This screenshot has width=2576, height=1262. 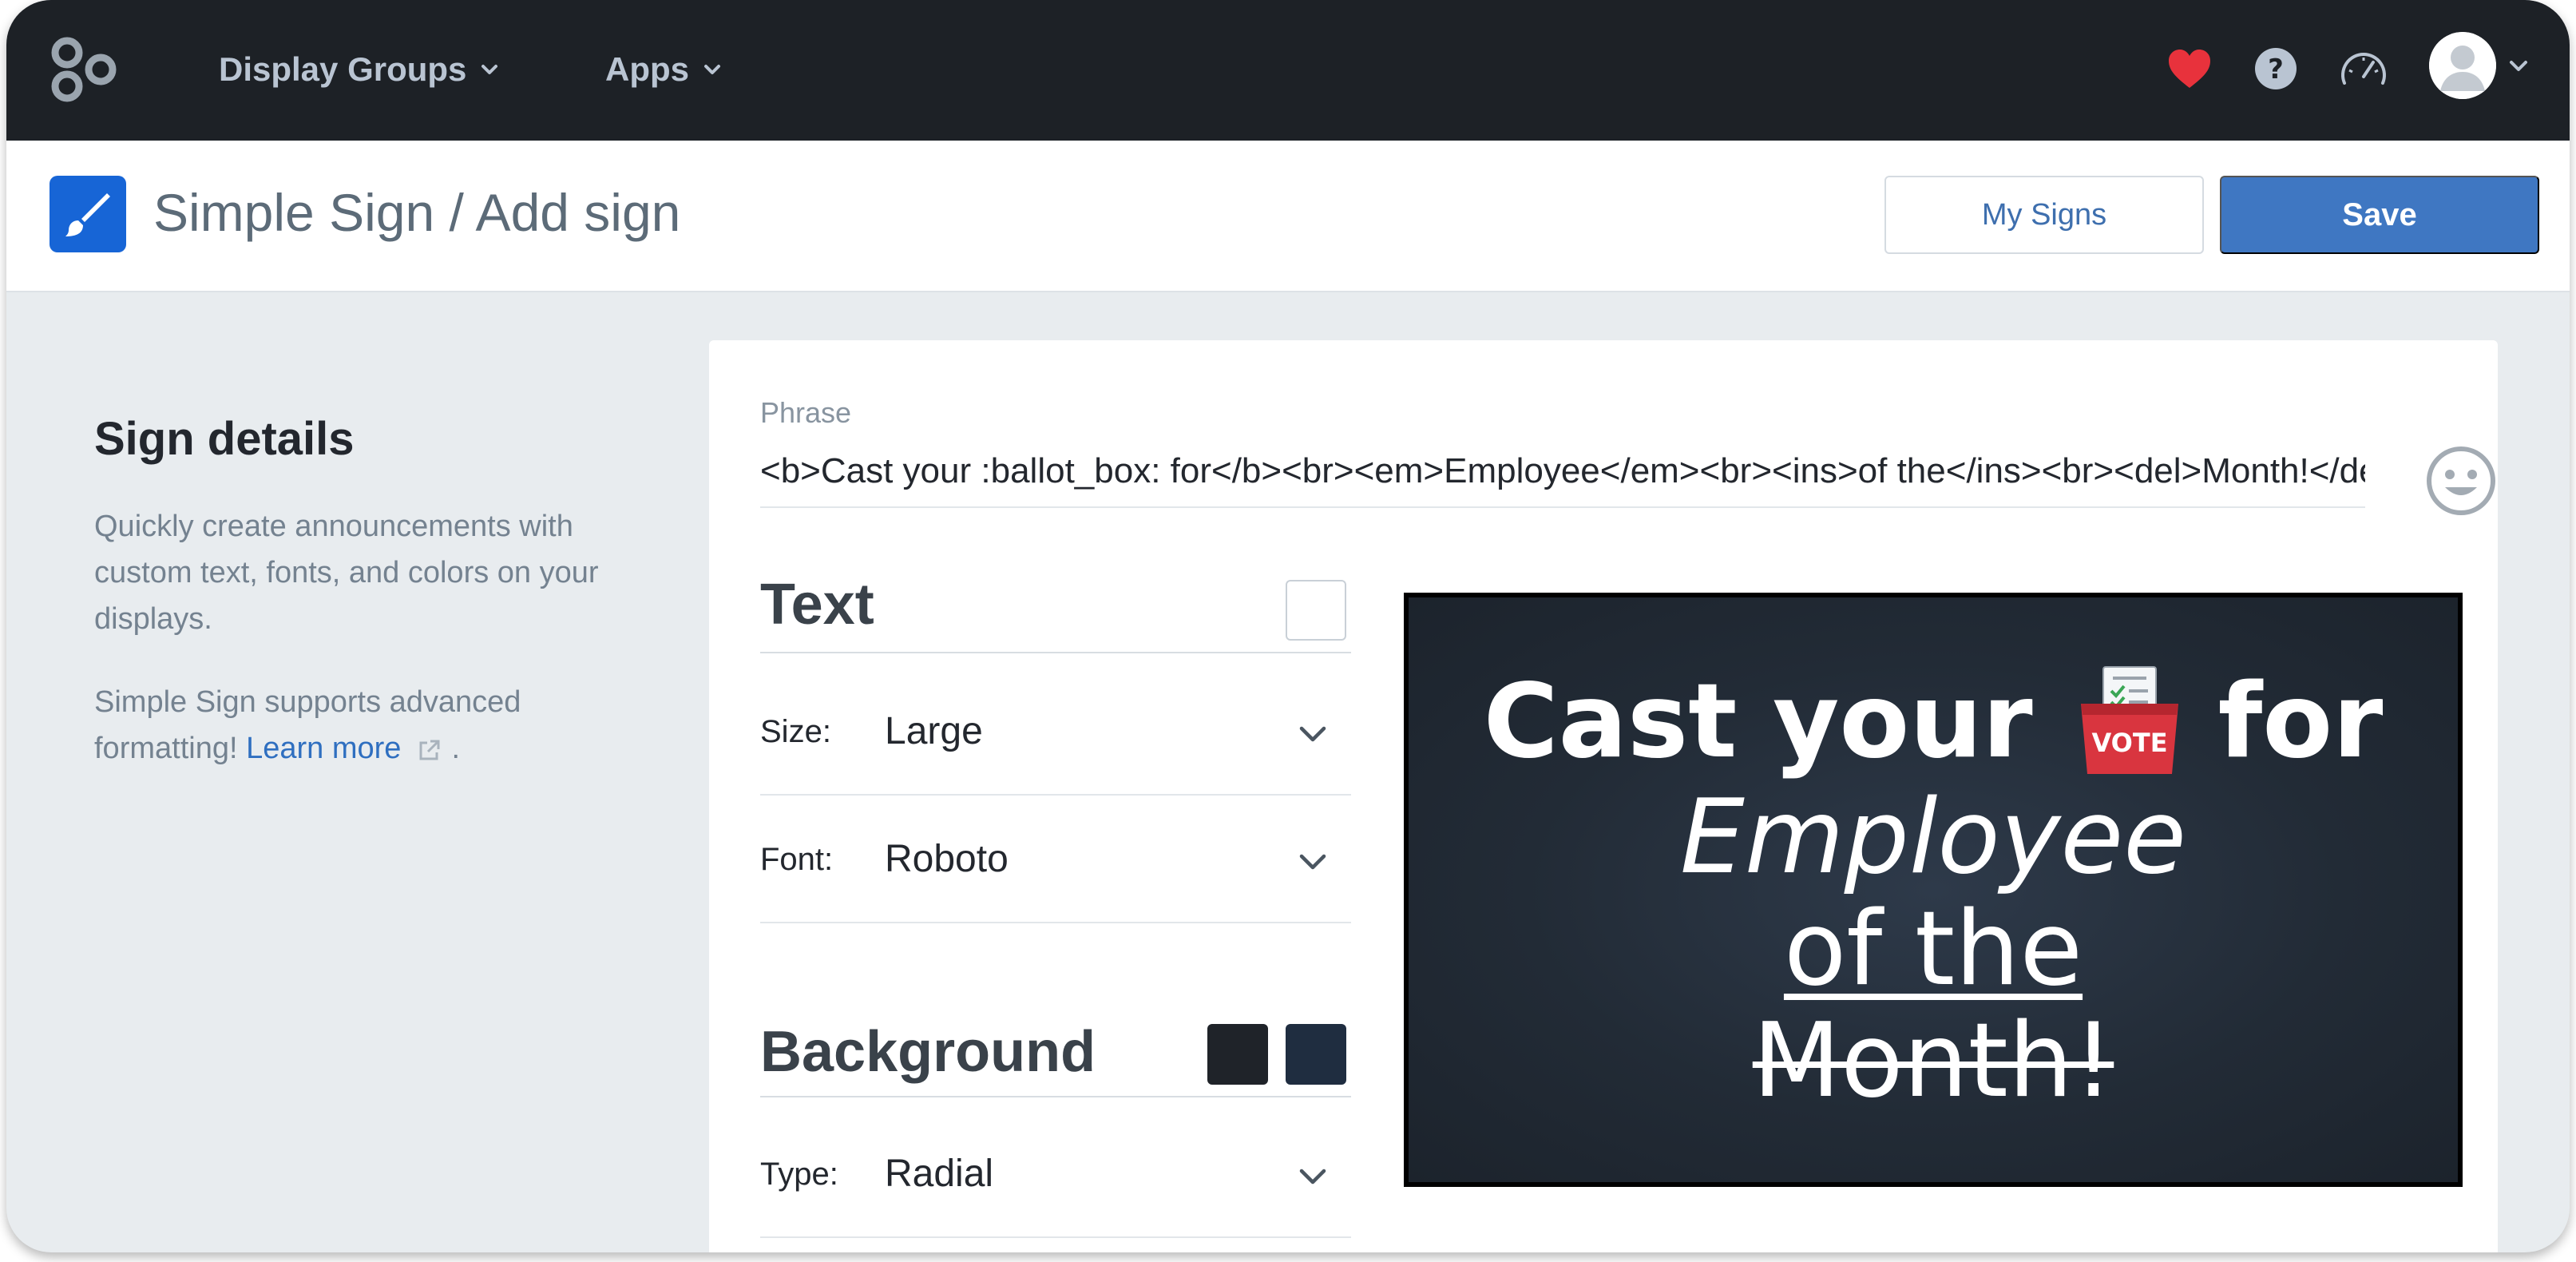 I want to click on help-icon: ?, so click(x=2276, y=68).